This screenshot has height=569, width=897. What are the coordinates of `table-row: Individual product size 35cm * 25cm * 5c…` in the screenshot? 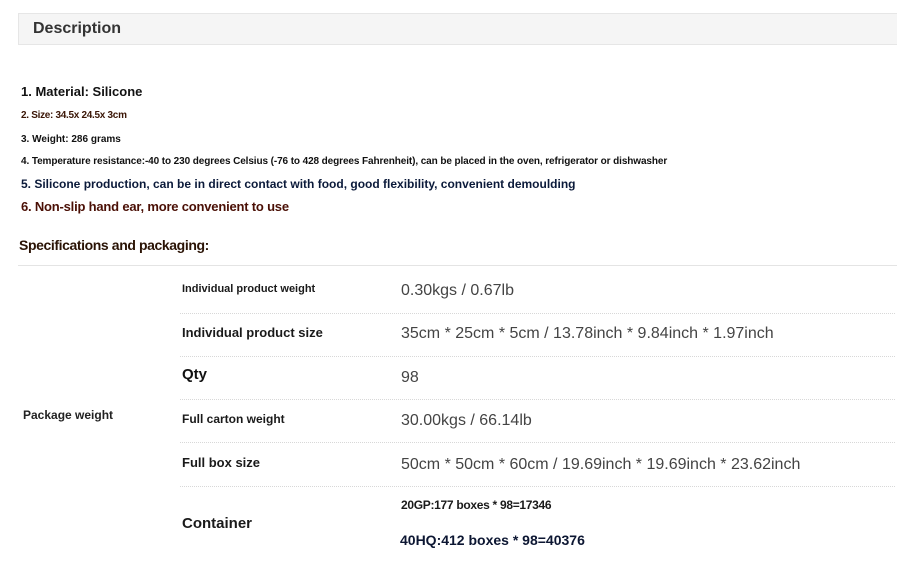 It's located at (537, 335).